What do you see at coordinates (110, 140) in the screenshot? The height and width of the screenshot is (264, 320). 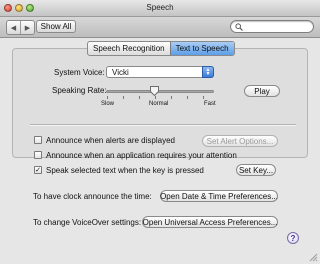 I see `announce-alerts-label: Announce when alerts are displayed` at bounding box center [110, 140].